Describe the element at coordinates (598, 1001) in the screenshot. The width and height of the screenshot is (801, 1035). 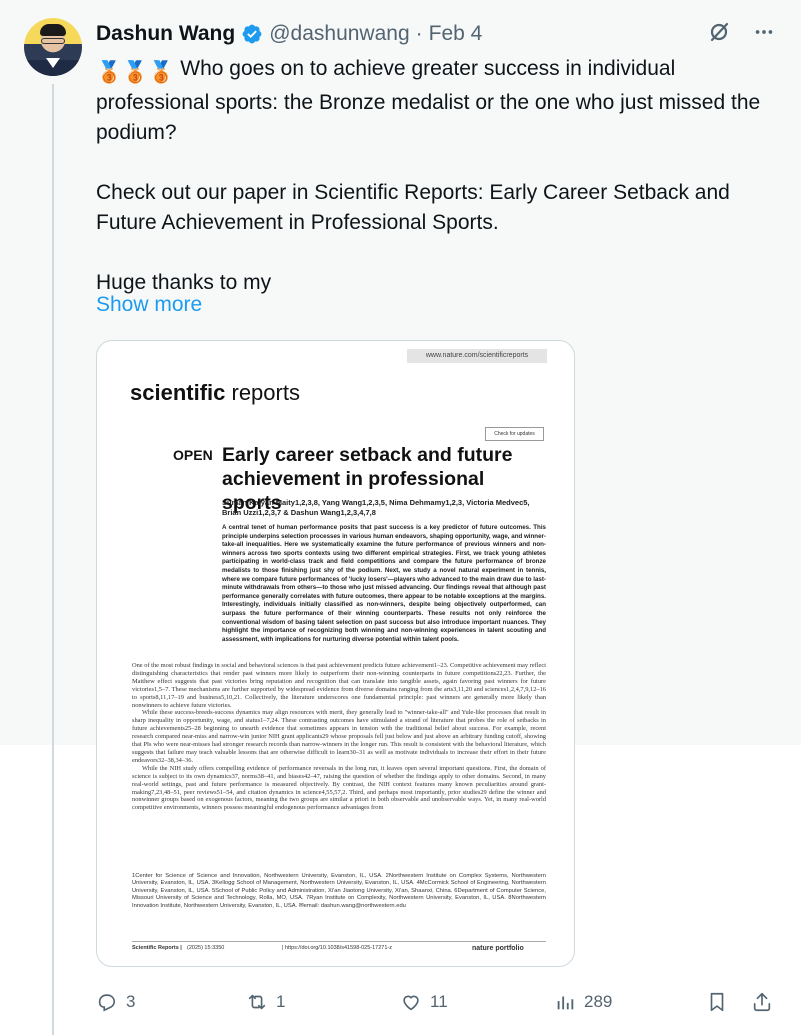
I see `views-count: 289` at that location.